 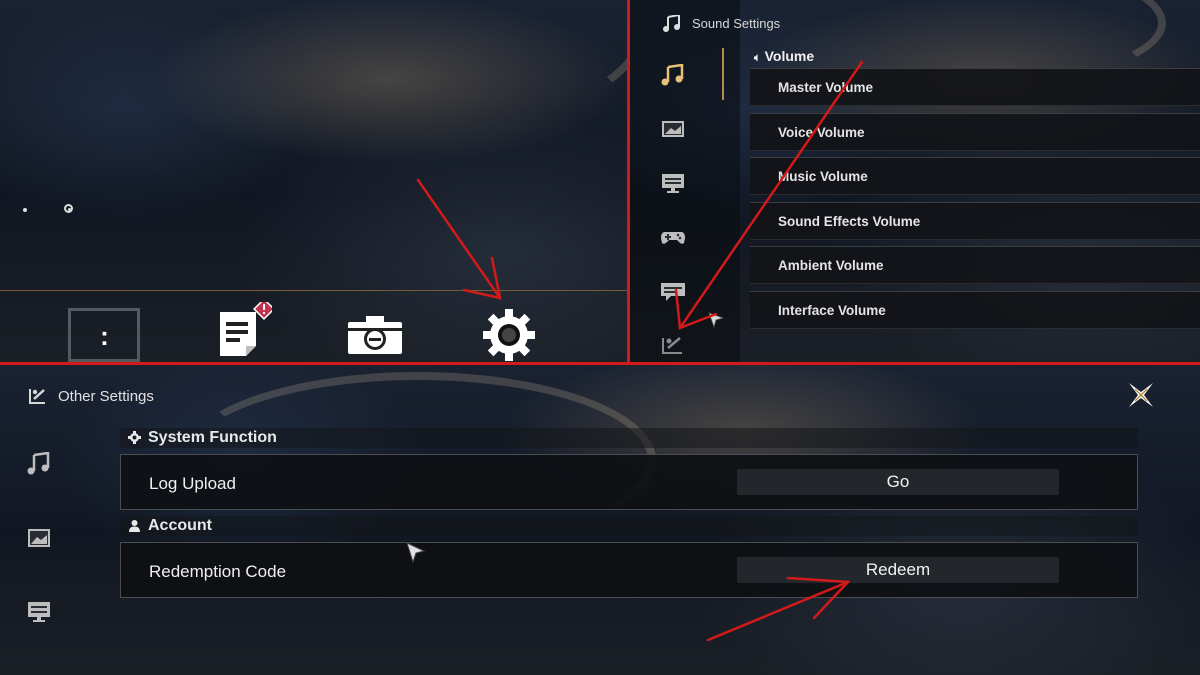 I want to click on master-volume-row: Master Volume, so click(x=975, y=87).